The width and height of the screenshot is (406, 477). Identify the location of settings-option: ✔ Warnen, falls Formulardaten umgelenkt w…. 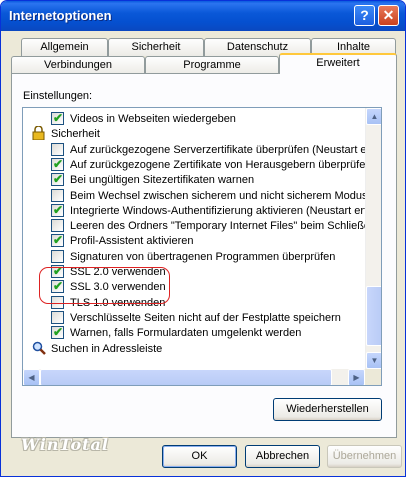
(194, 333).